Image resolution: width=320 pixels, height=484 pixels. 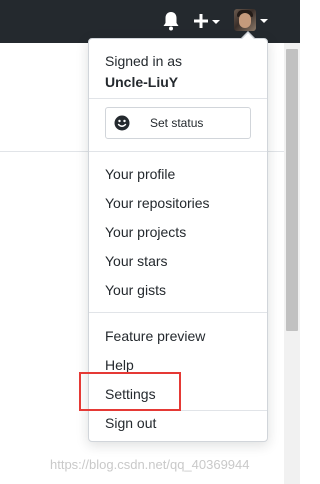 I want to click on plus-icon, so click(x=201, y=21).